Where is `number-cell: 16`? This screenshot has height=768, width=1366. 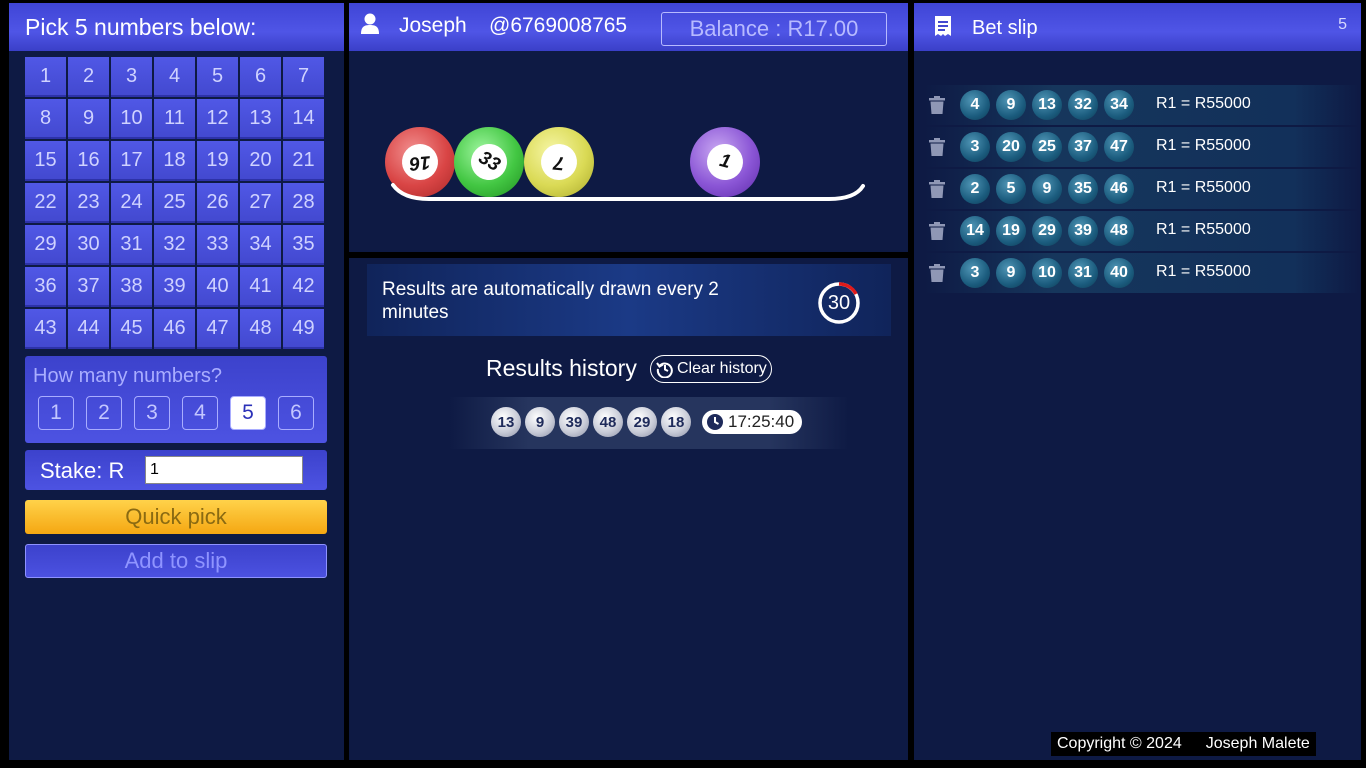
number-cell: 16 is located at coordinates (88, 161).